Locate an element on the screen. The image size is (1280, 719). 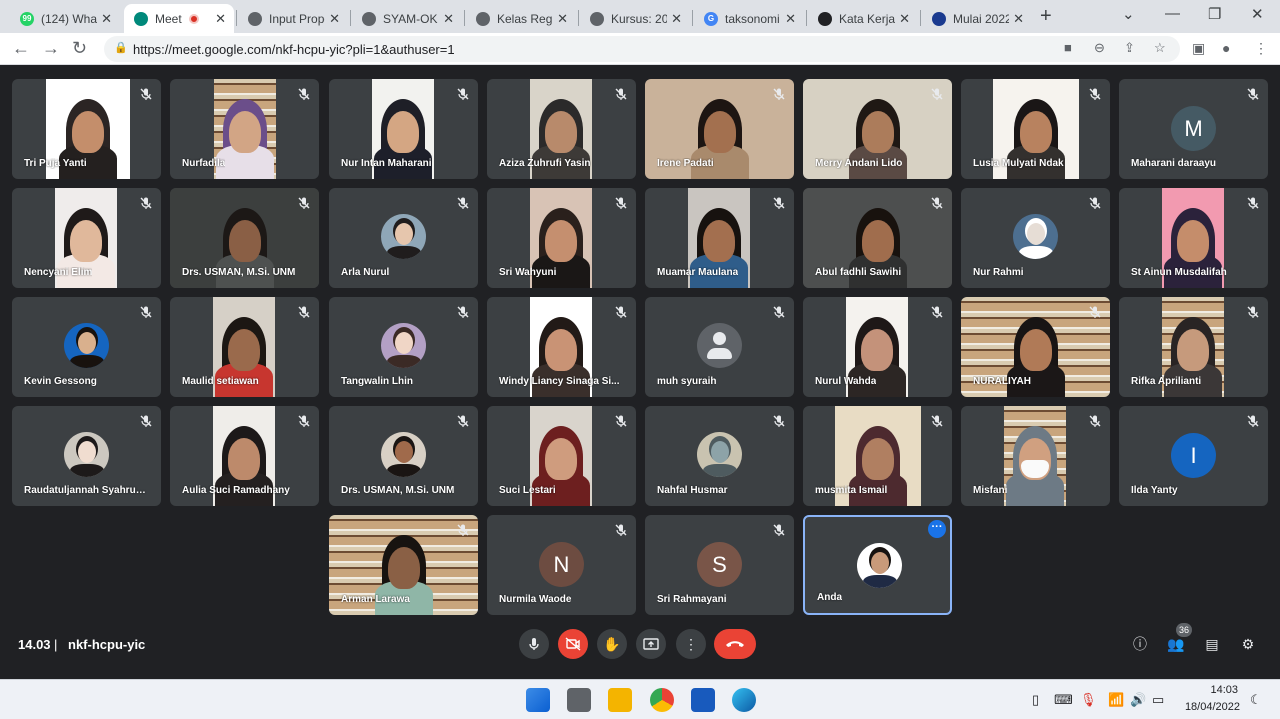
browser-tab: Meet - nkf-hcpu-yic ✕ is located at coordinates (179, 18).